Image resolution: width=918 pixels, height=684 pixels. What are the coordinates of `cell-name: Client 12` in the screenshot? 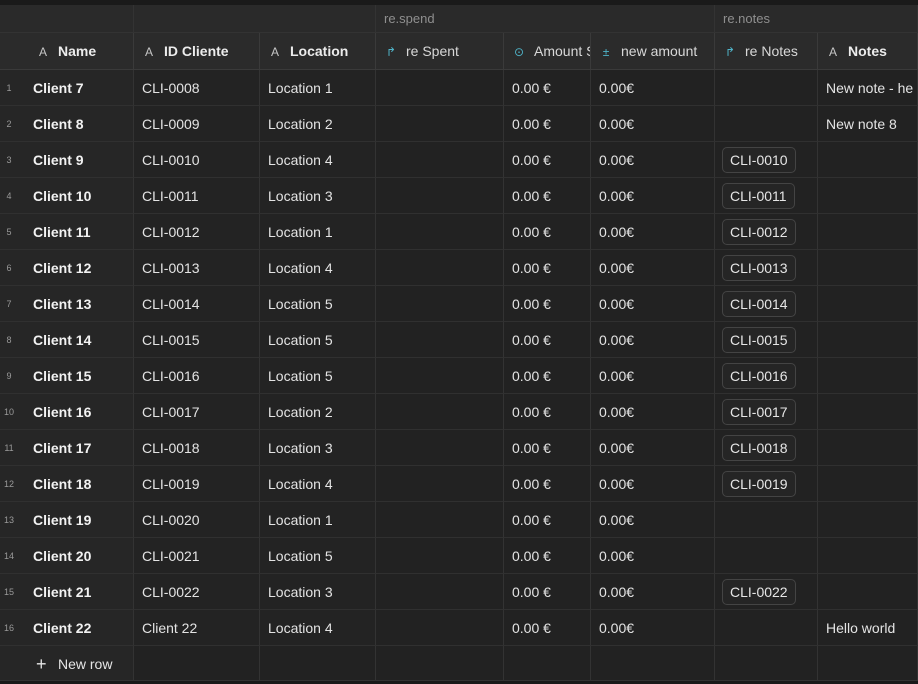 It's located at (76, 268).